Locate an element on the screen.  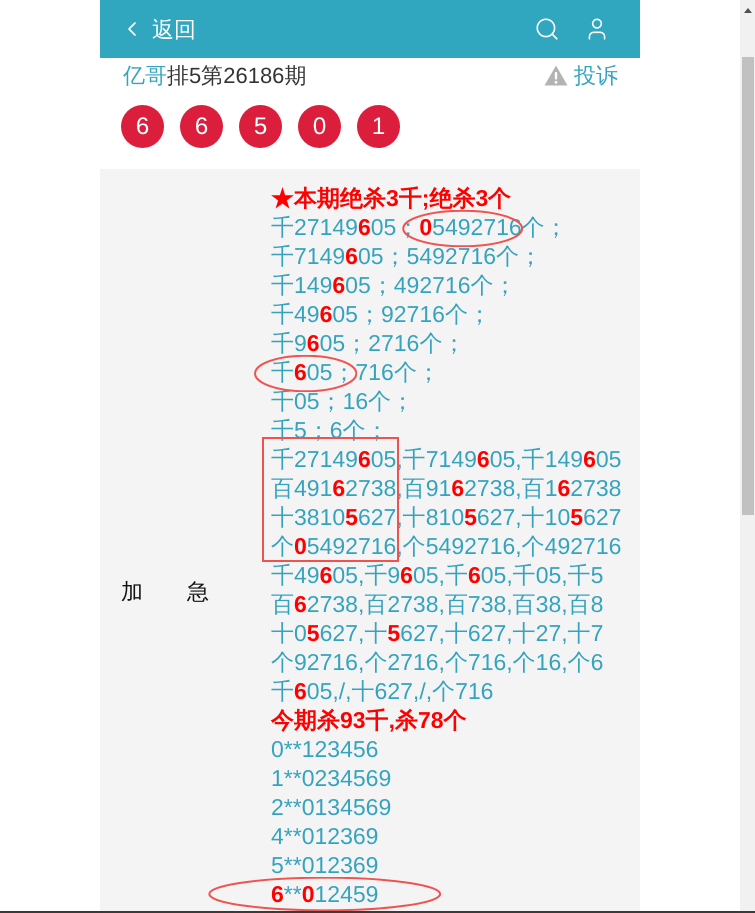
row-label: 加 急 is located at coordinates (165, 592).